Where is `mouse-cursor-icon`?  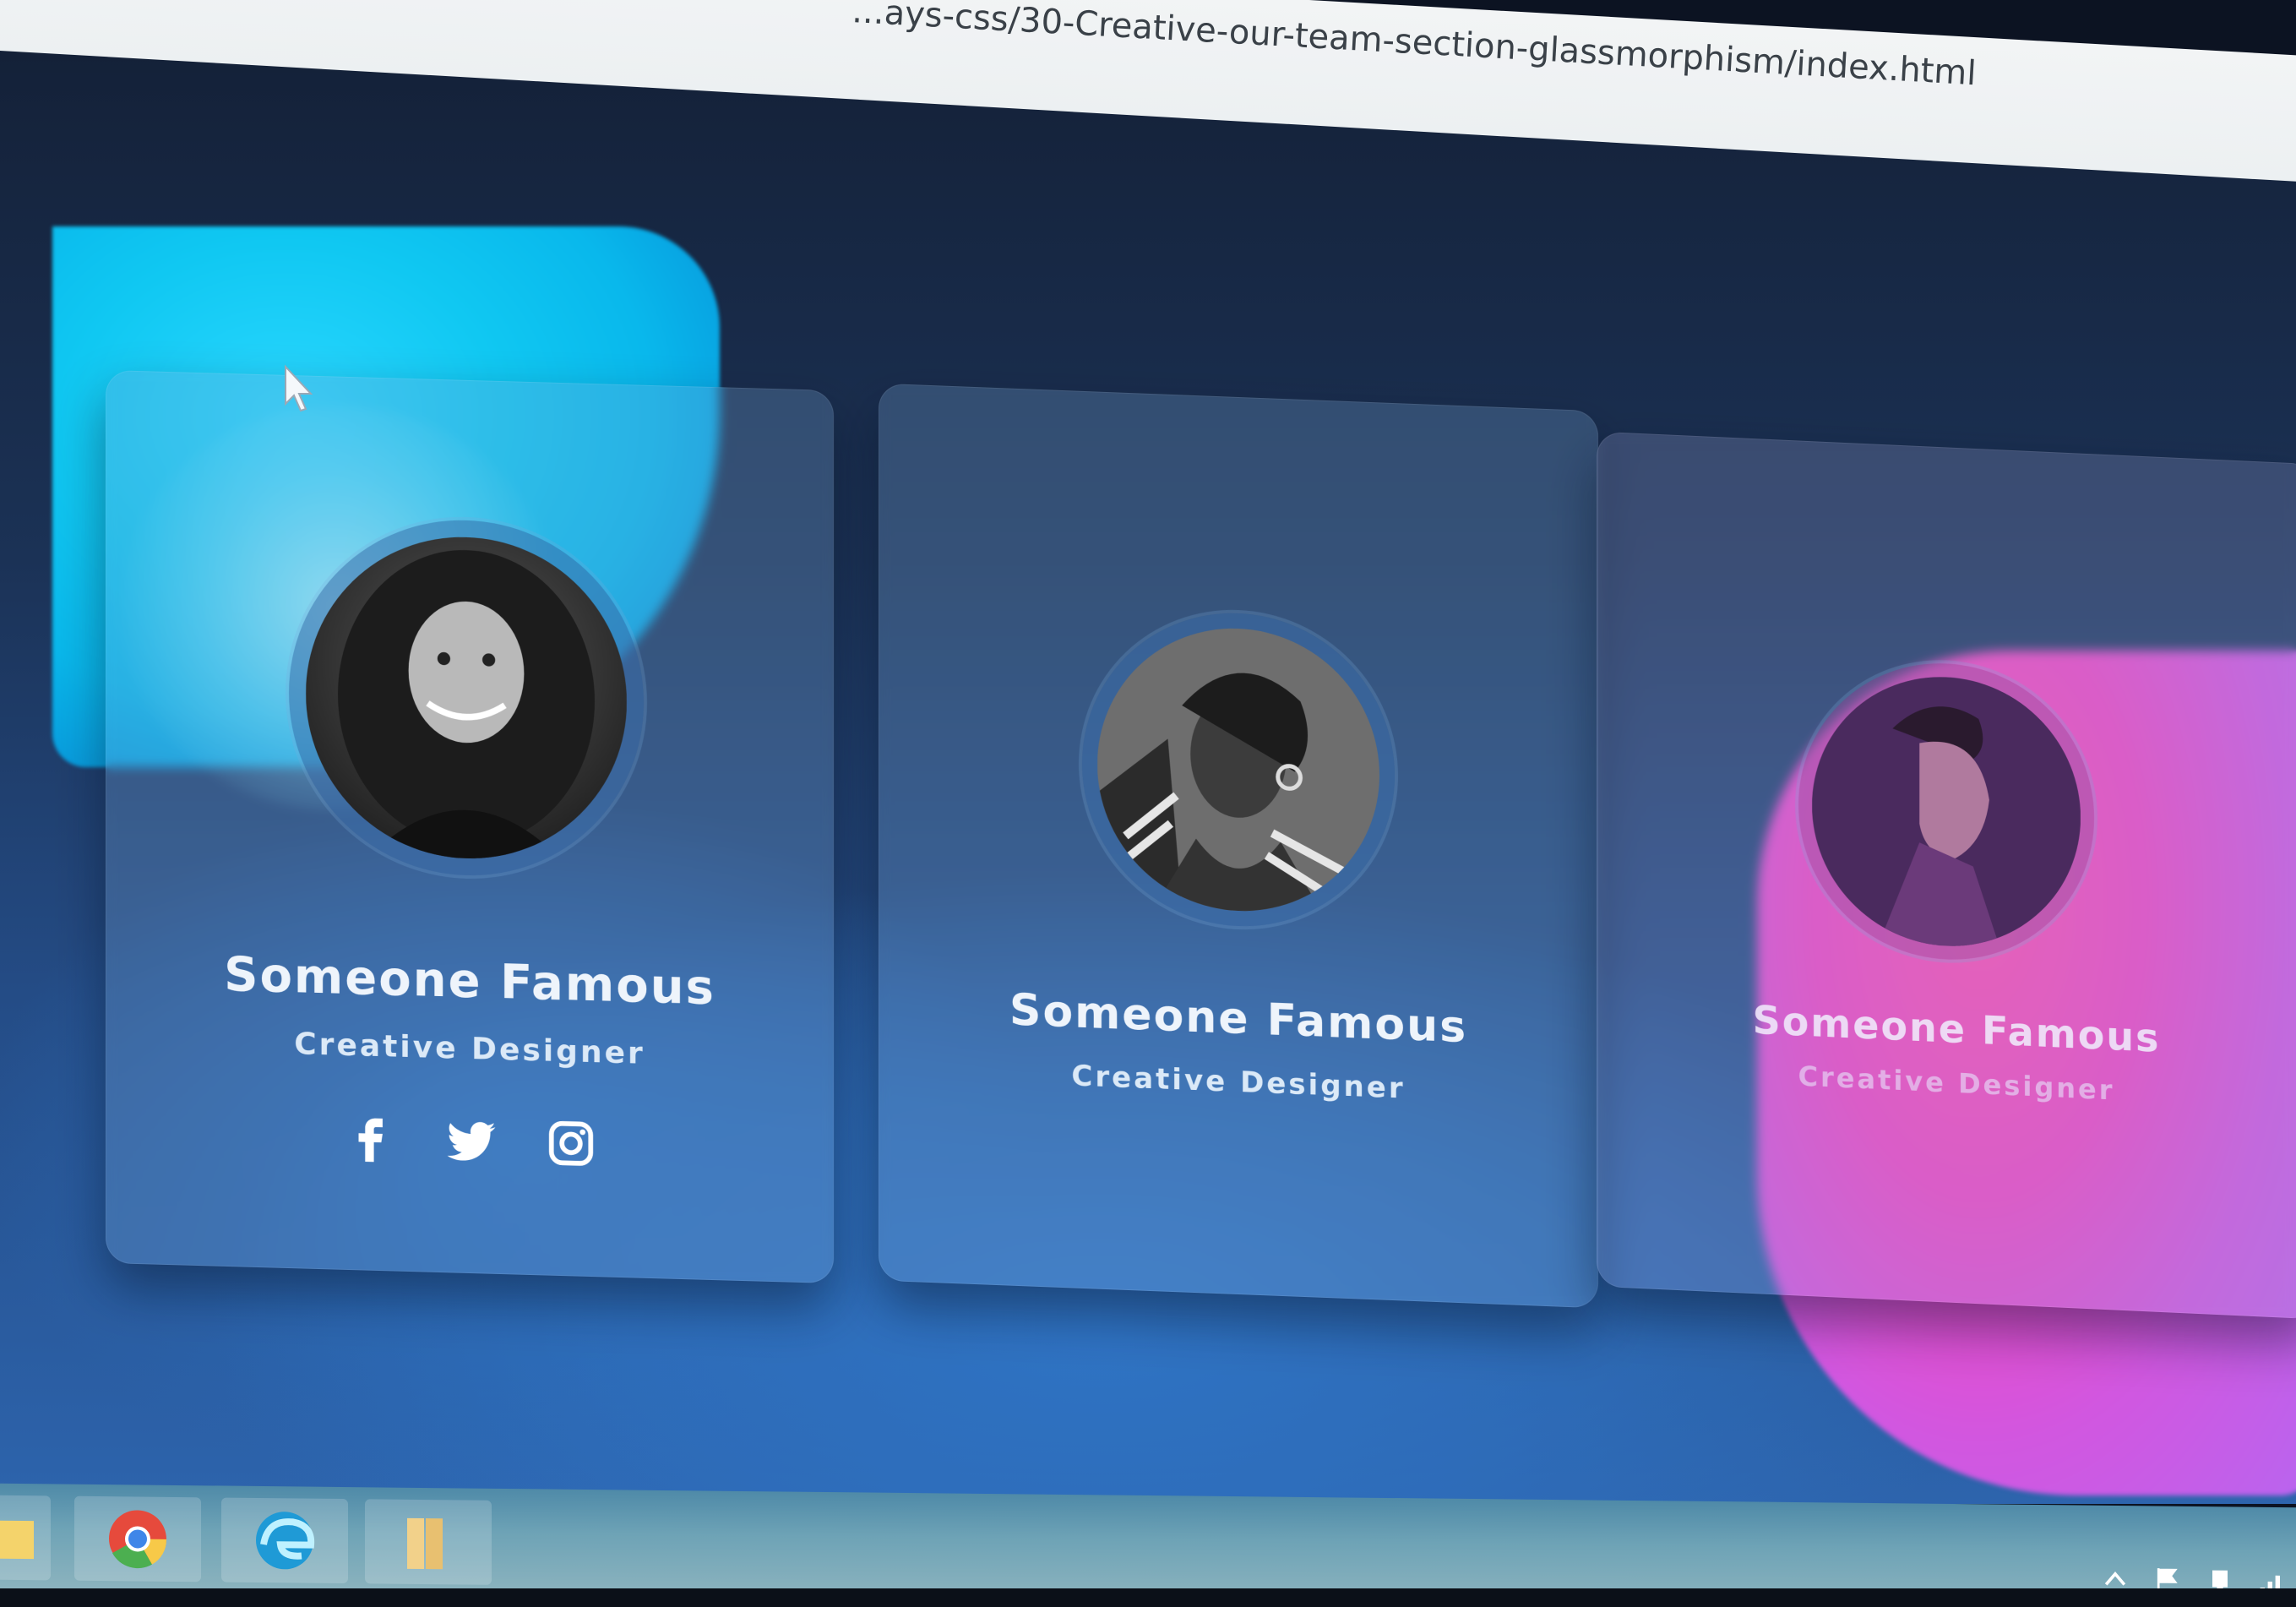
mouse-cursor-icon is located at coordinates (299, 388).